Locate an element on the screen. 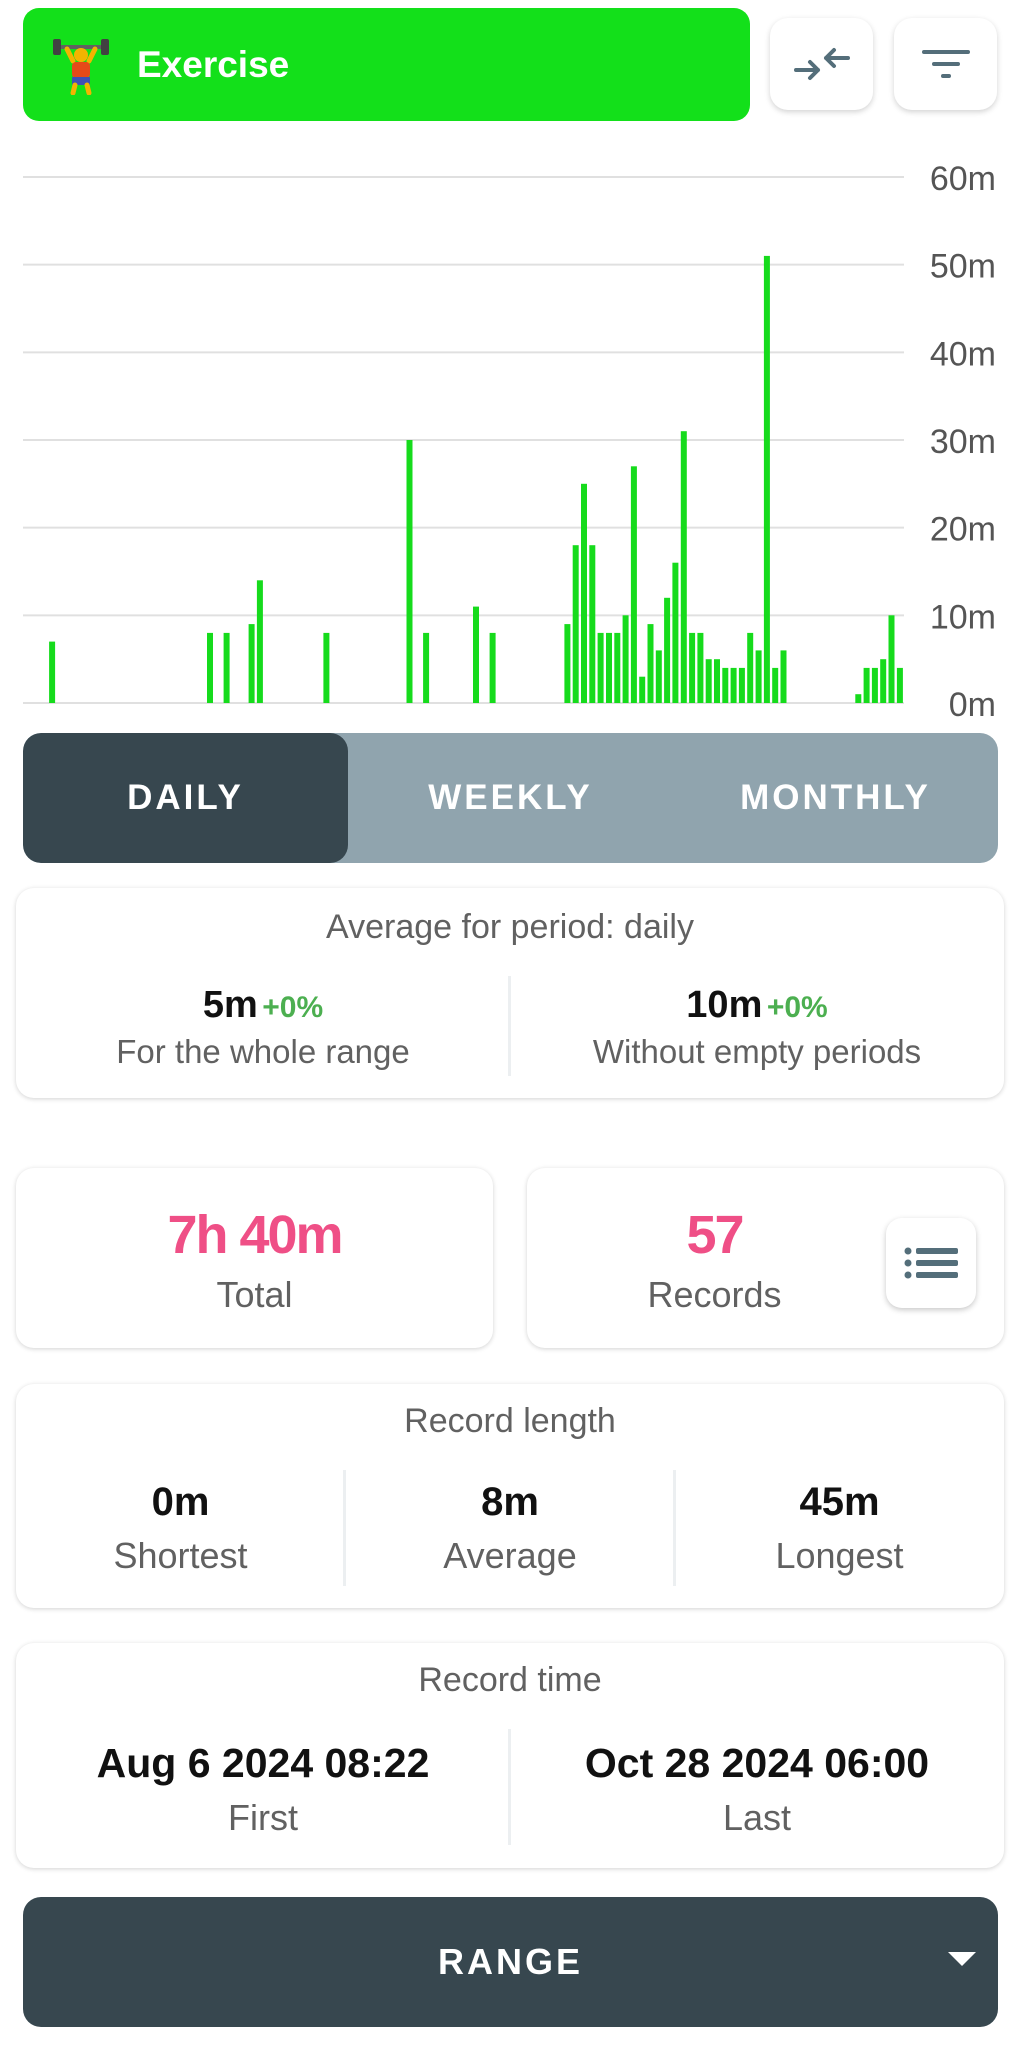 This screenshot has height=2048, width=1020. tab-daily: DAILY is located at coordinates (185, 798).